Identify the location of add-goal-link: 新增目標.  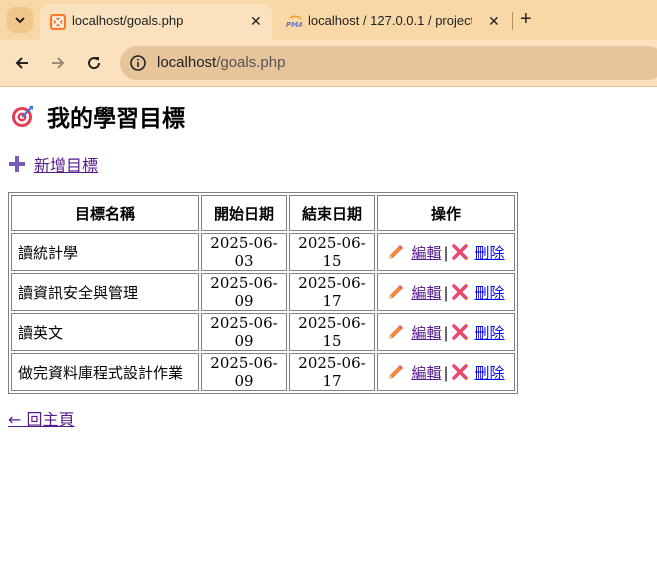
(53, 164).